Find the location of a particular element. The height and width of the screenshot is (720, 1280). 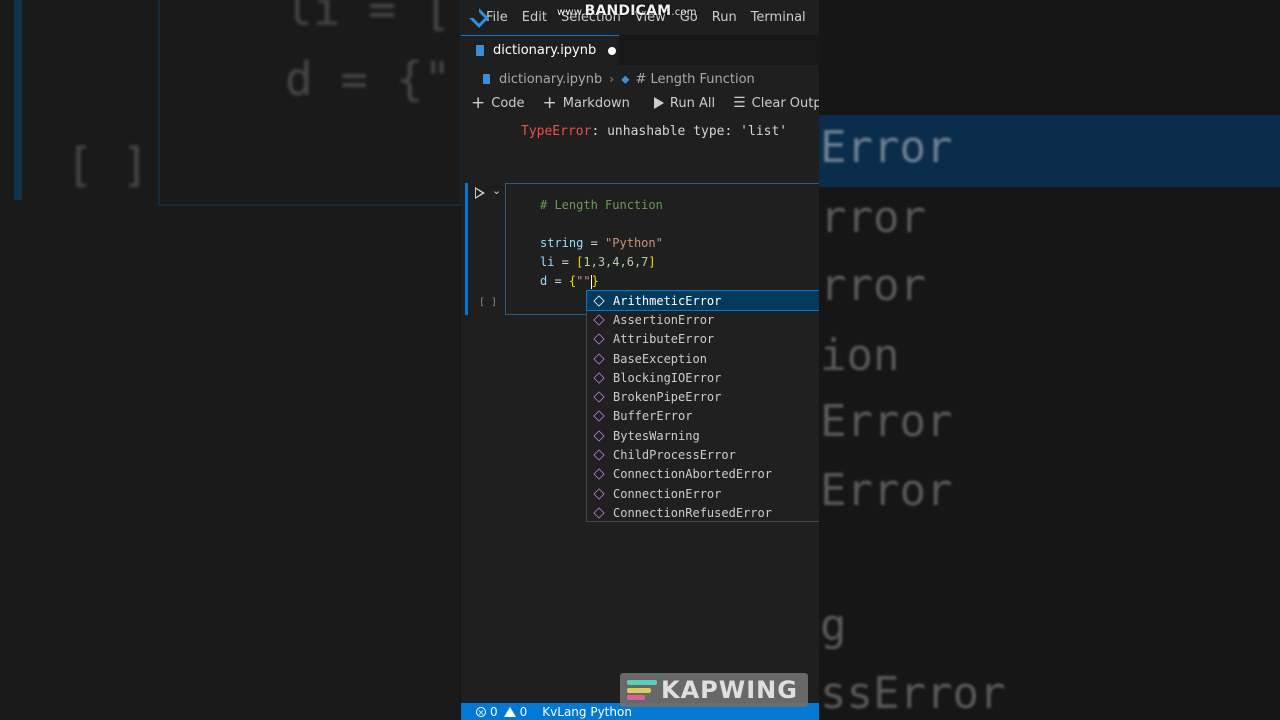

clear-all-icon: ☰ is located at coordinates (739, 103).